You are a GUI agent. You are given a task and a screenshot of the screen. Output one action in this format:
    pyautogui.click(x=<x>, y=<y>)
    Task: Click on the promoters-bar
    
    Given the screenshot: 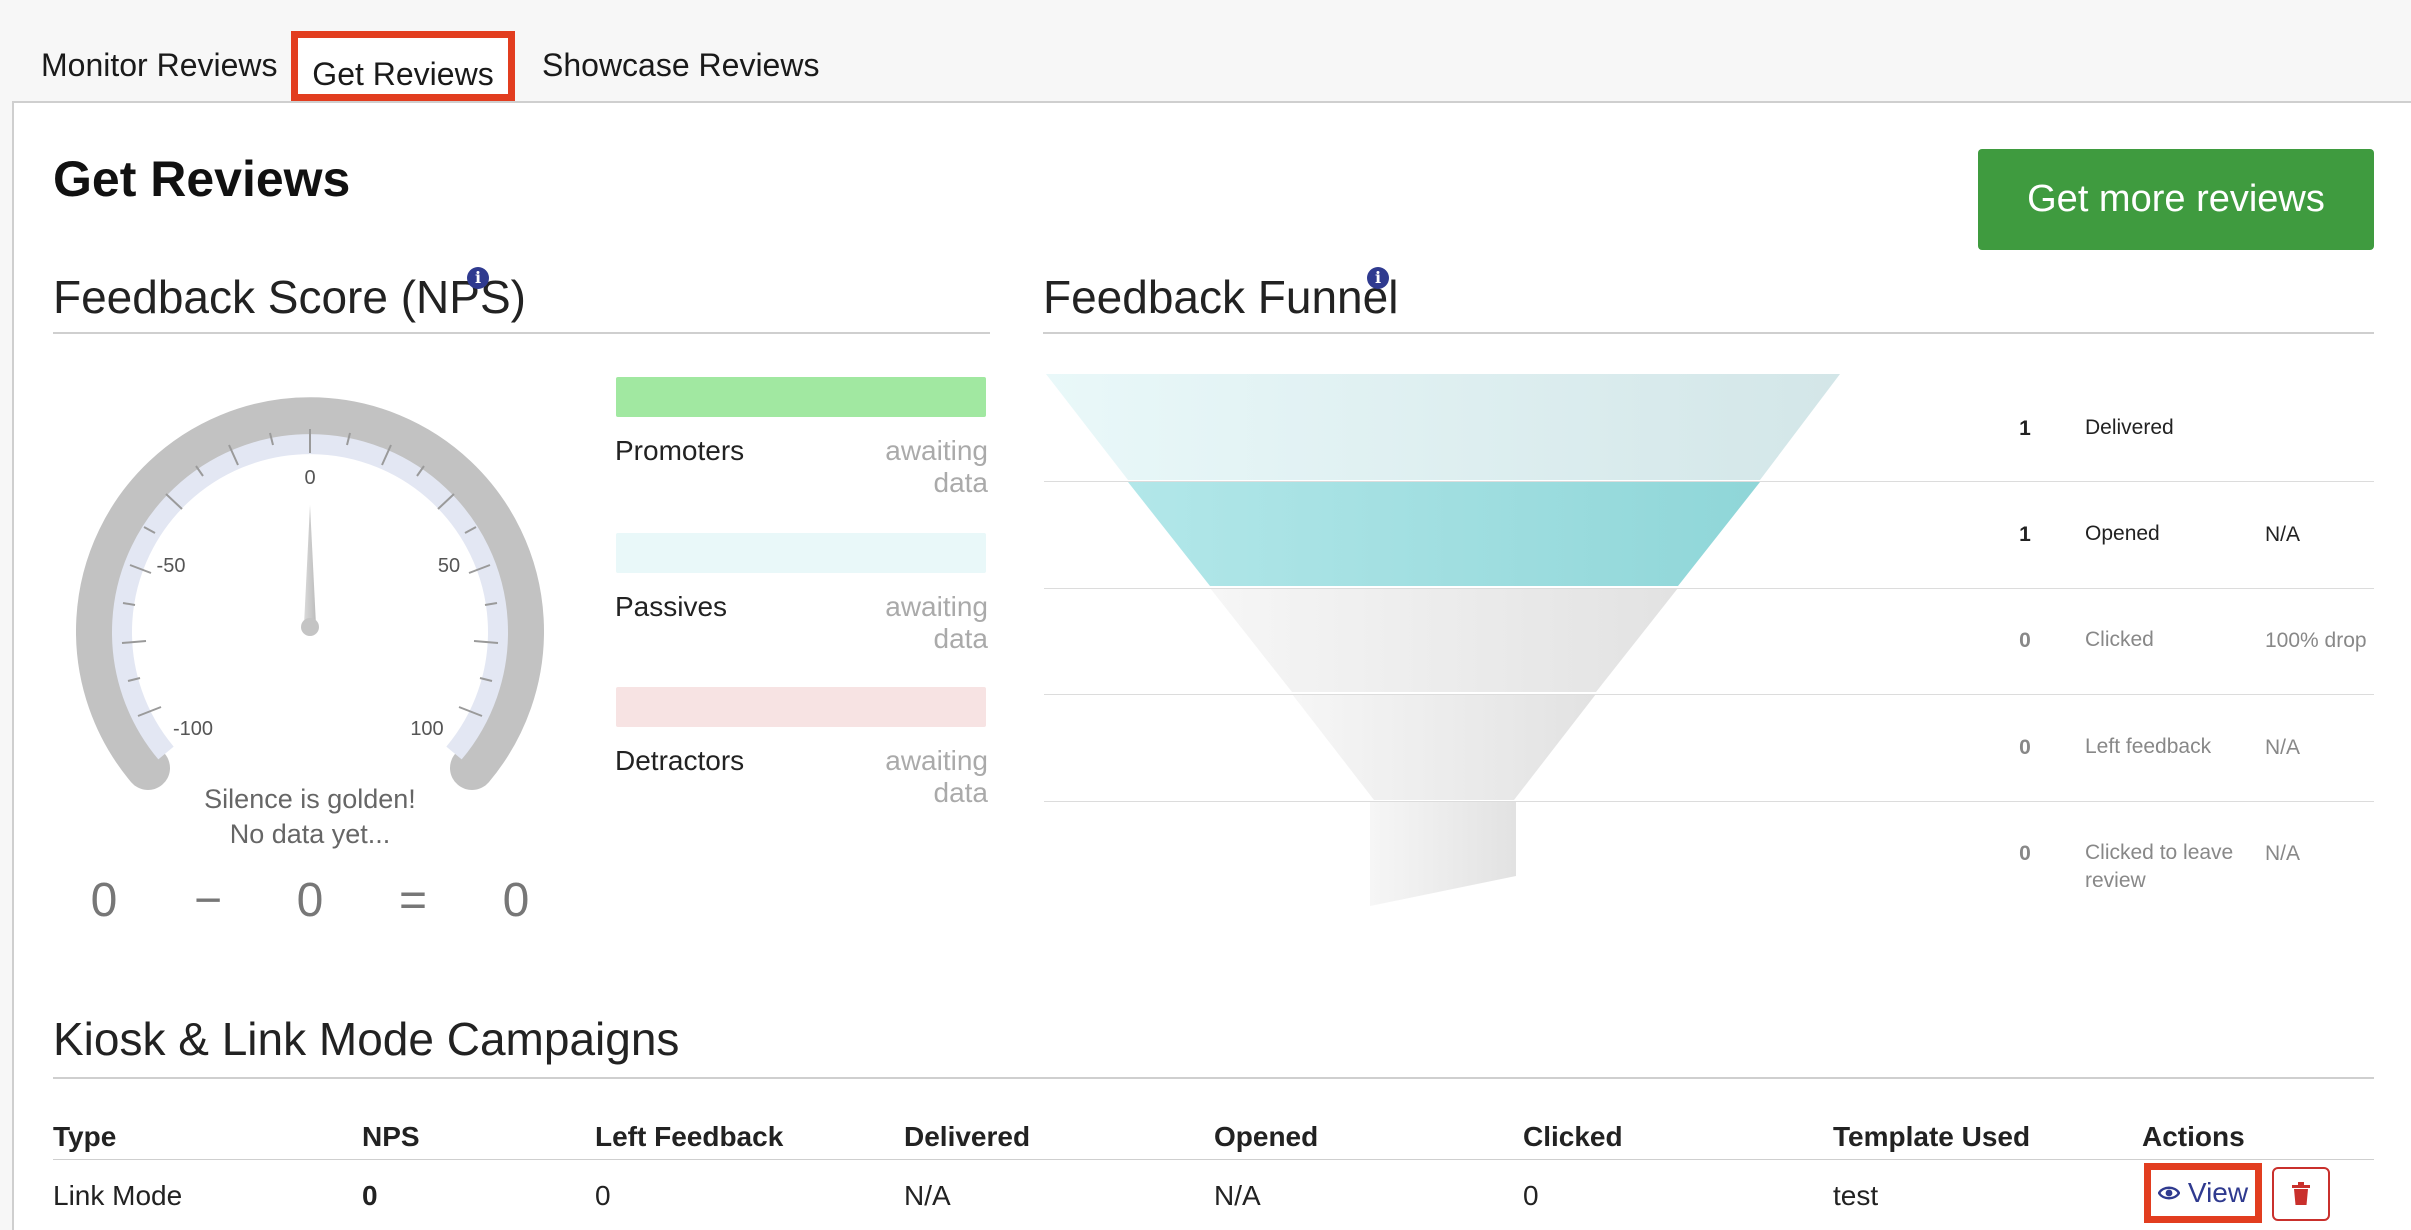 What is the action you would take?
    pyautogui.click(x=801, y=397)
    